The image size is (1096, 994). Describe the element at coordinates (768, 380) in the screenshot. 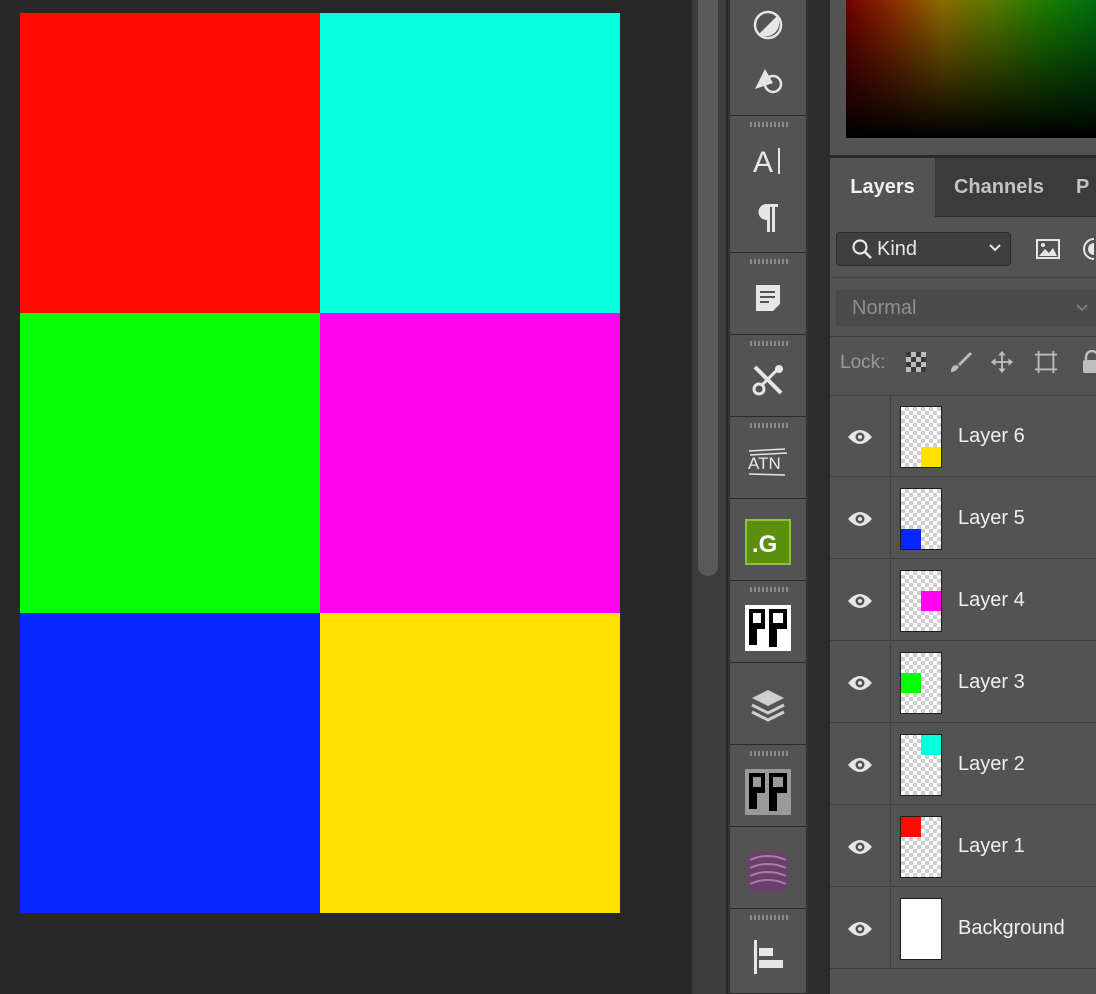

I see `tools-icon` at that location.